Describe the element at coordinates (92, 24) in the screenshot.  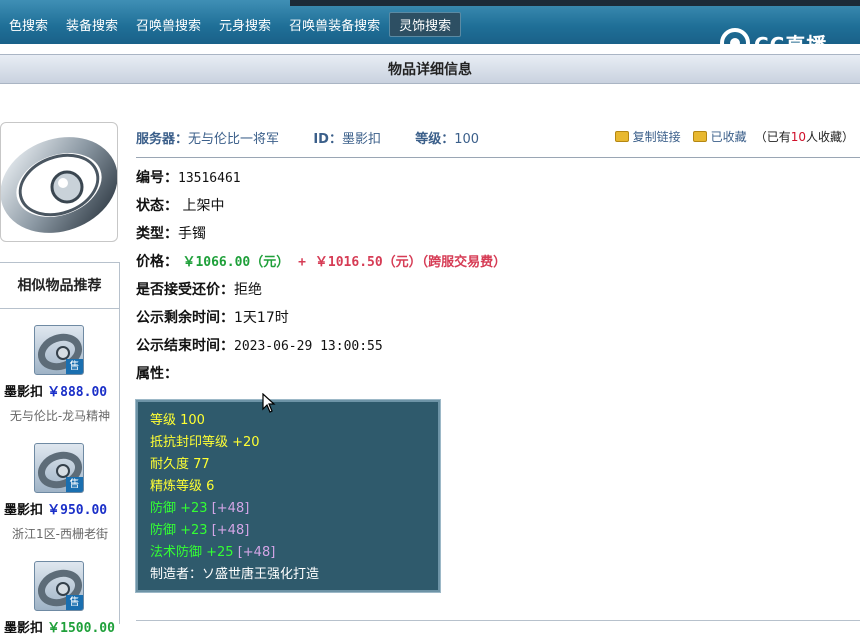
I see `nav-equipment-search: 装备搜索` at that location.